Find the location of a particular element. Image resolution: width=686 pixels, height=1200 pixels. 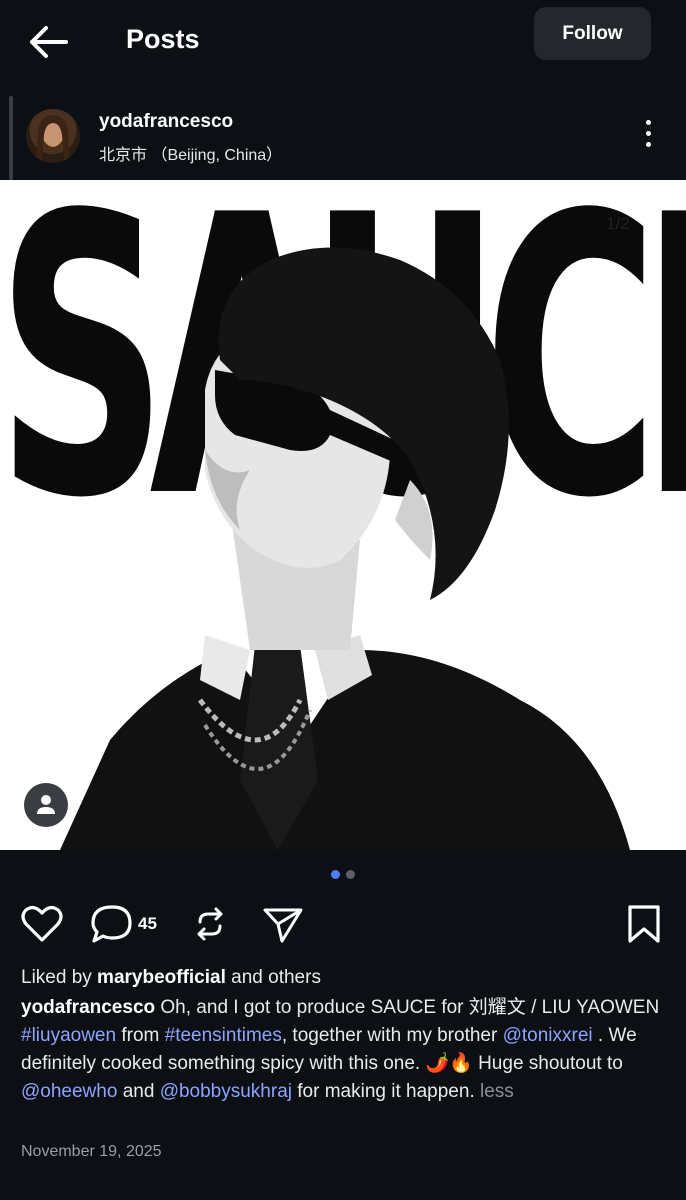

liked-by-suffix: and others is located at coordinates (273, 977).